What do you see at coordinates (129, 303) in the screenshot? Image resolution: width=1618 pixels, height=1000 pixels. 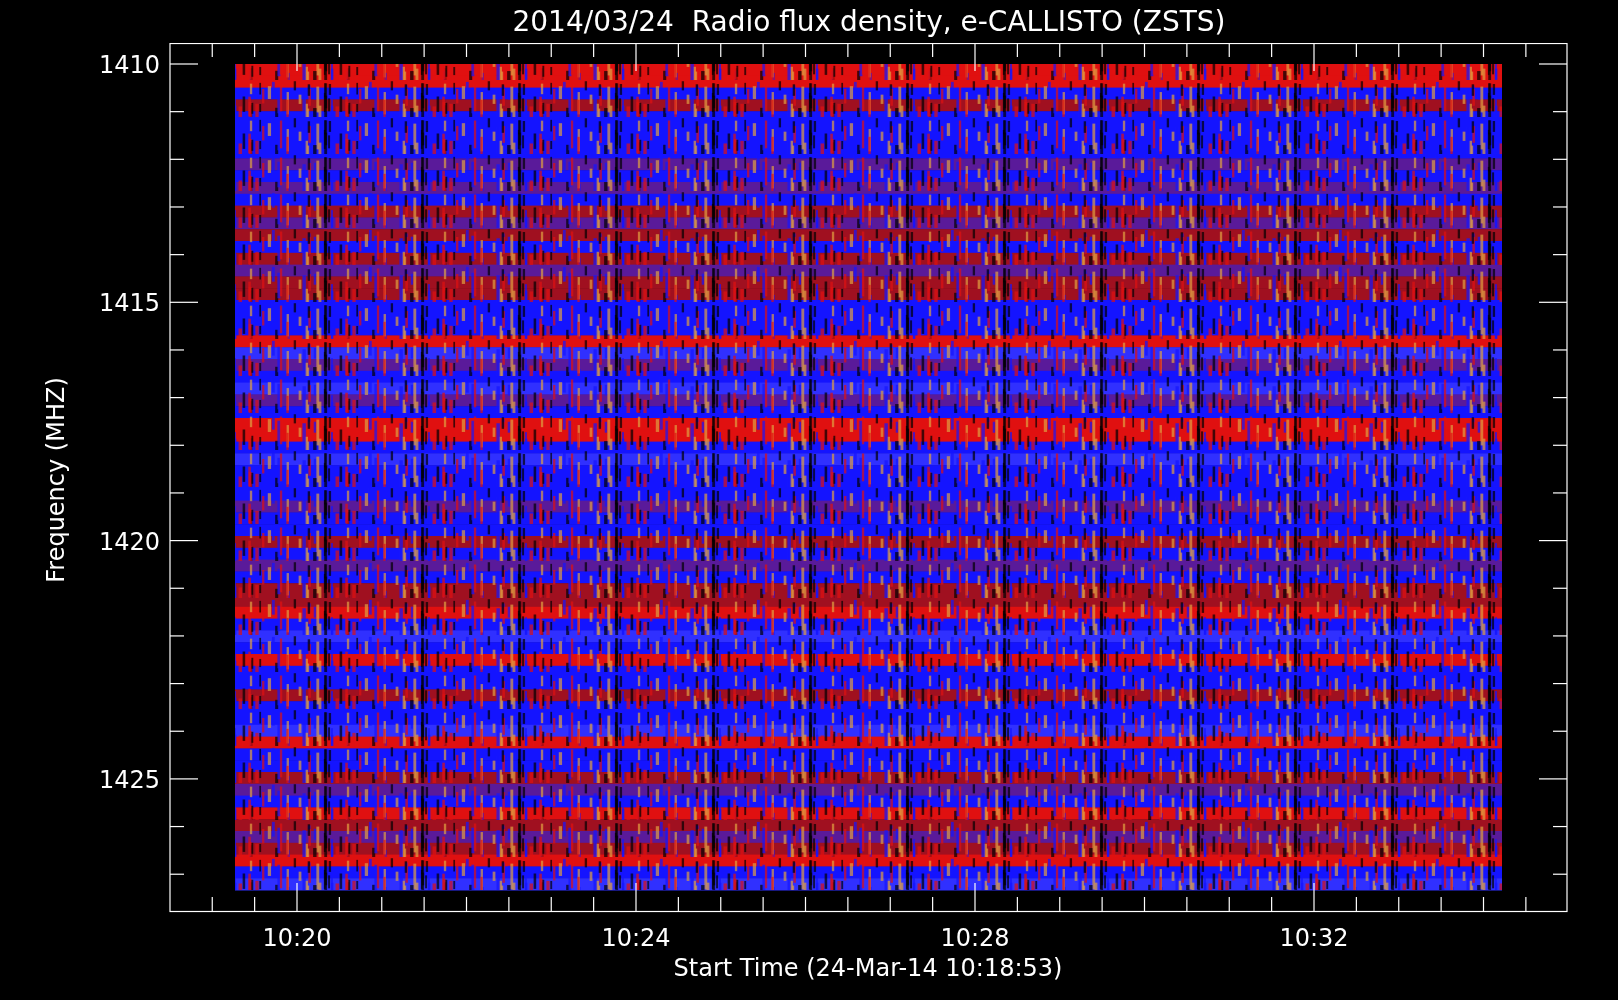 I see `y-tick-label: 1415` at bounding box center [129, 303].